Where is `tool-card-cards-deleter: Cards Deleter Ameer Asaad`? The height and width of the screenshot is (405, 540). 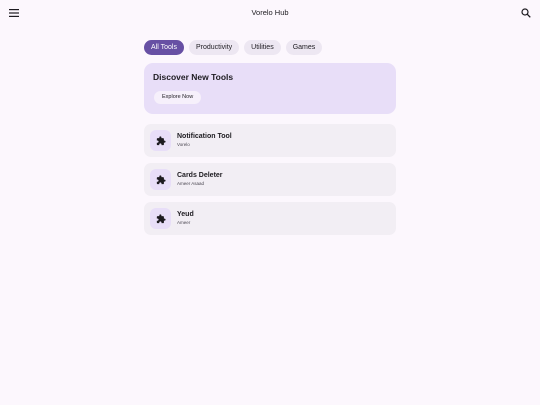 tool-card-cards-deleter: Cards Deleter Ameer Asaad is located at coordinates (270, 179).